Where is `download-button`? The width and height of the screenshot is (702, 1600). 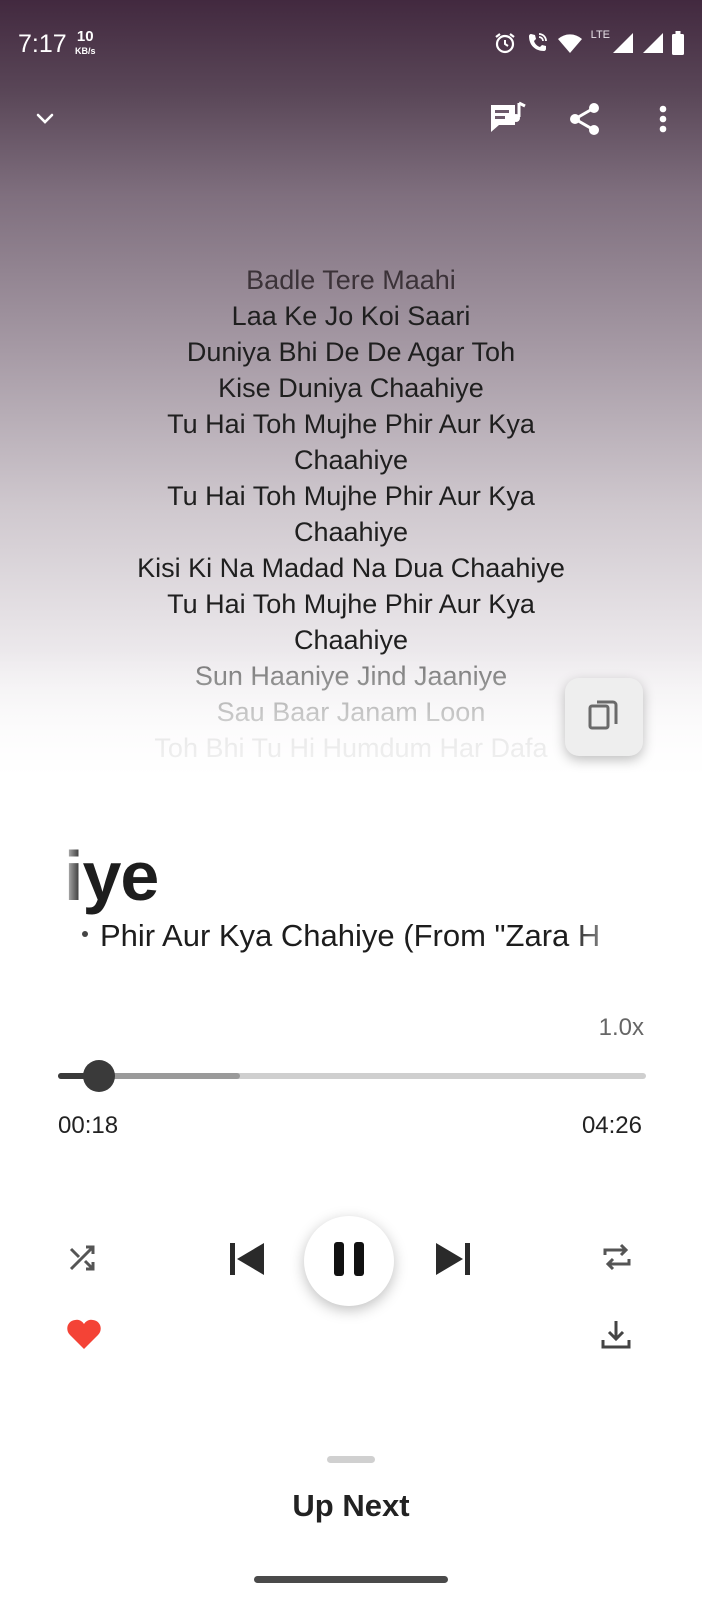
download-button is located at coordinates (616, 1336).